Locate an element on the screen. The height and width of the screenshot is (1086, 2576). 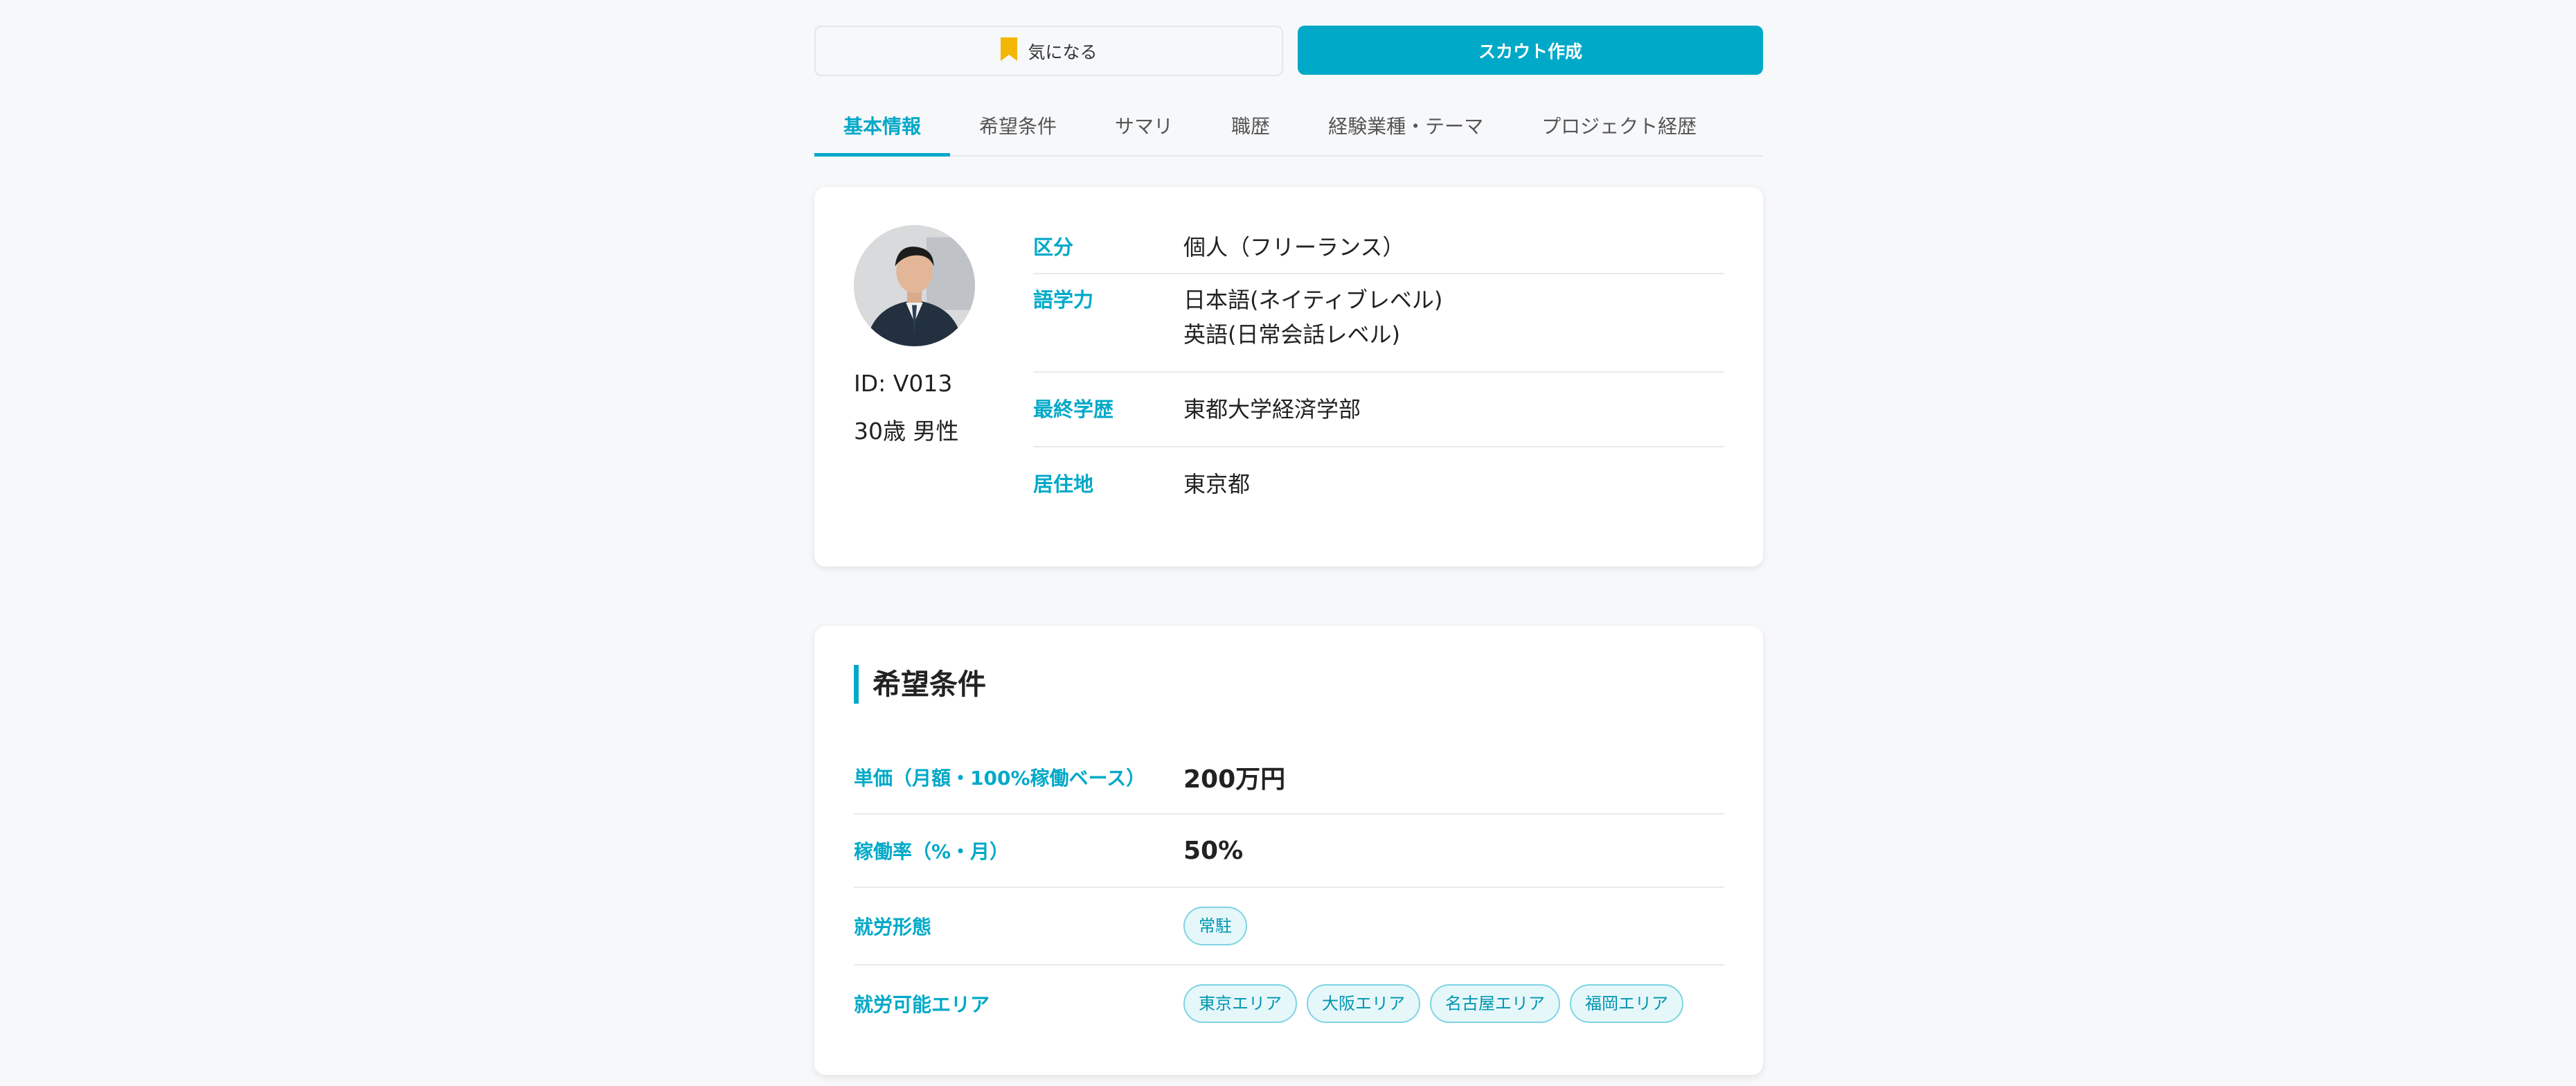
pref-label: 稼働率（%・月） is located at coordinates (932, 851).